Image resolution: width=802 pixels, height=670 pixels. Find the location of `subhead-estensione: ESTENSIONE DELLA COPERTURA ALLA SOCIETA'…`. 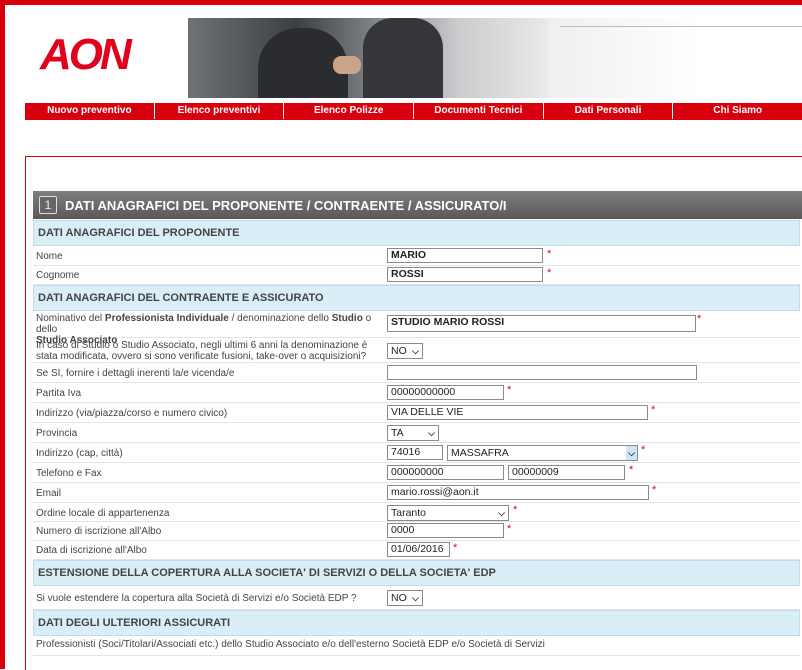

subhead-estensione: ESTENSIONE DELLA COPERTURA ALLA SOCIETA'… is located at coordinates (416, 573).